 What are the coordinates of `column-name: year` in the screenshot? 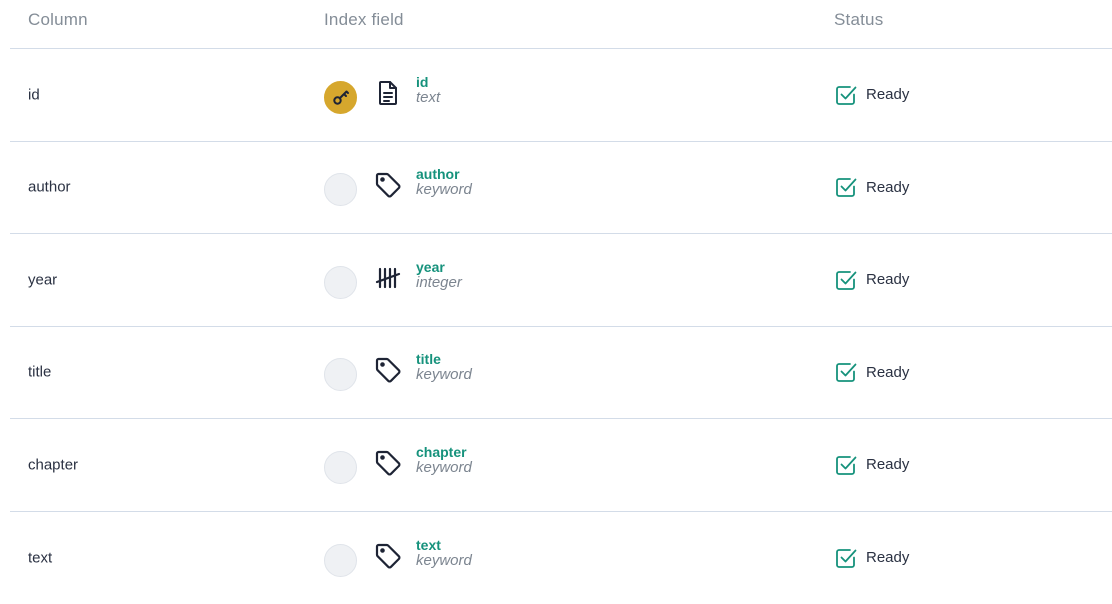 It's located at (42, 279).